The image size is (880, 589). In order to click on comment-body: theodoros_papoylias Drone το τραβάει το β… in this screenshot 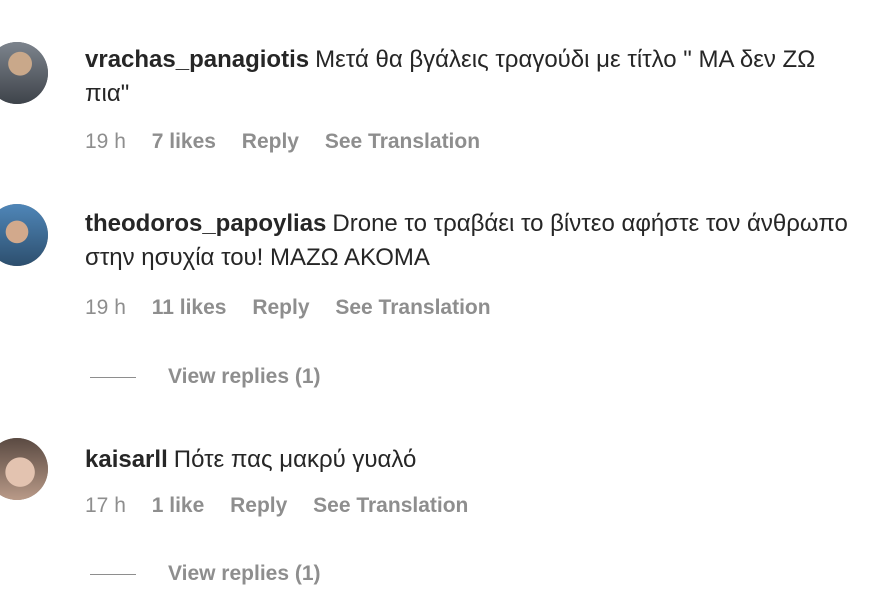, I will do `click(472, 241)`.